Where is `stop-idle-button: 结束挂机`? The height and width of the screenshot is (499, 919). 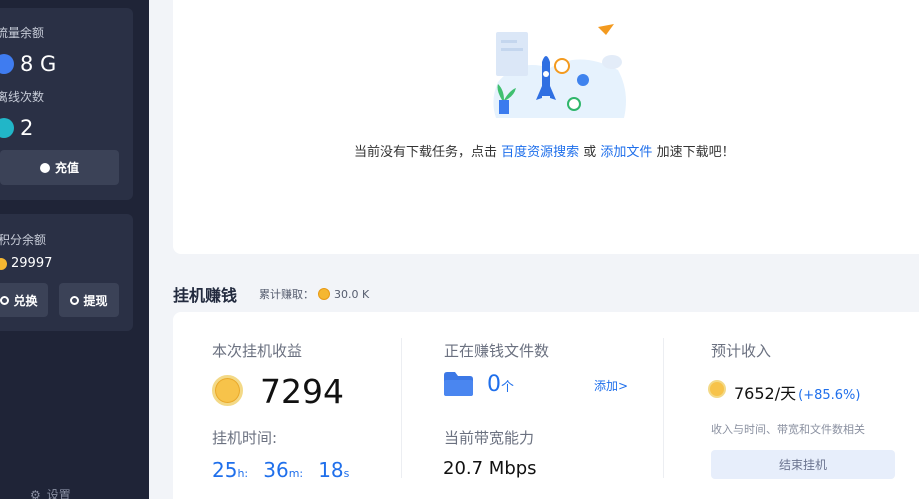
stop-idle-button: 结束挂机 is located at coordinates (803, 464).